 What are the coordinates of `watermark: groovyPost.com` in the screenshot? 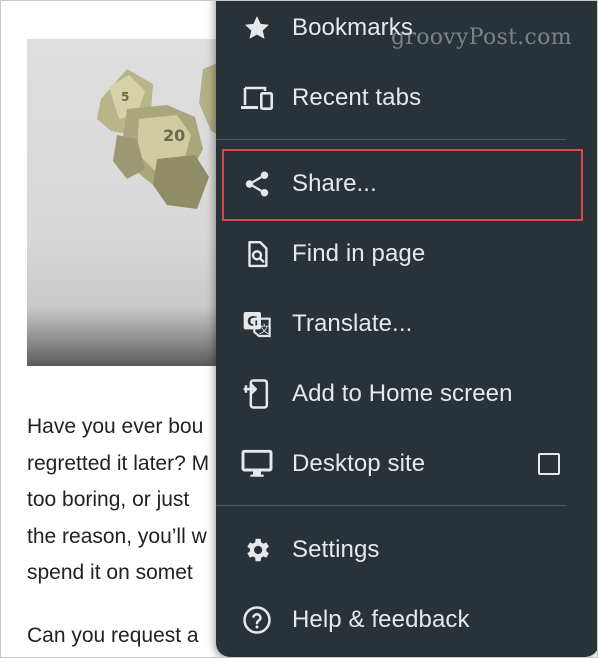 It's located at (481, 37).